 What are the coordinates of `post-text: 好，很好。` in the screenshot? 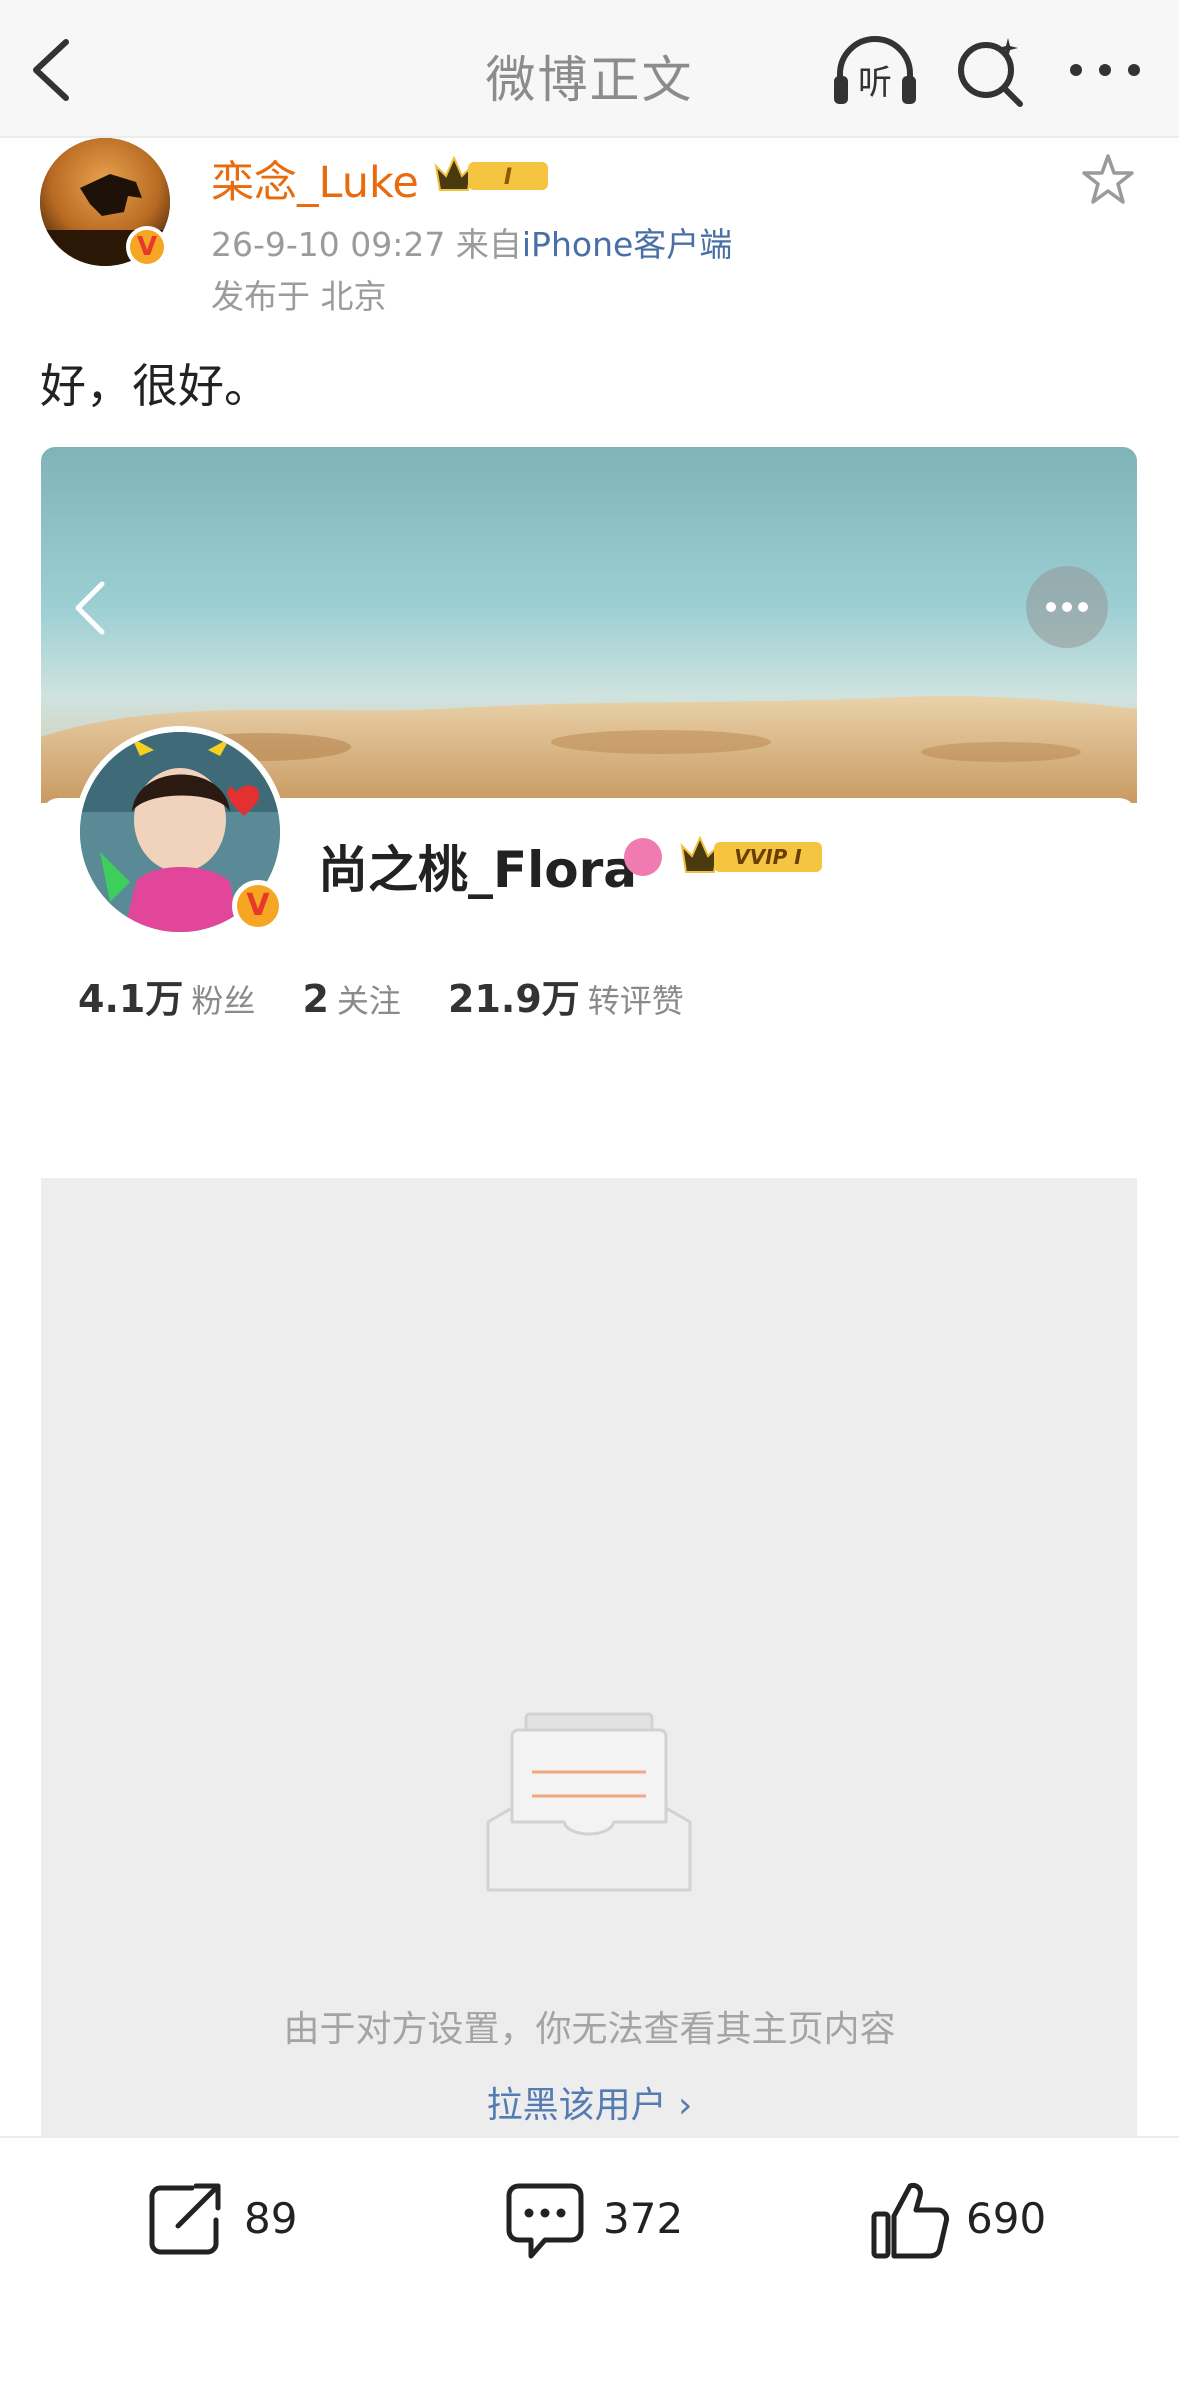 It's located at (155, 386).